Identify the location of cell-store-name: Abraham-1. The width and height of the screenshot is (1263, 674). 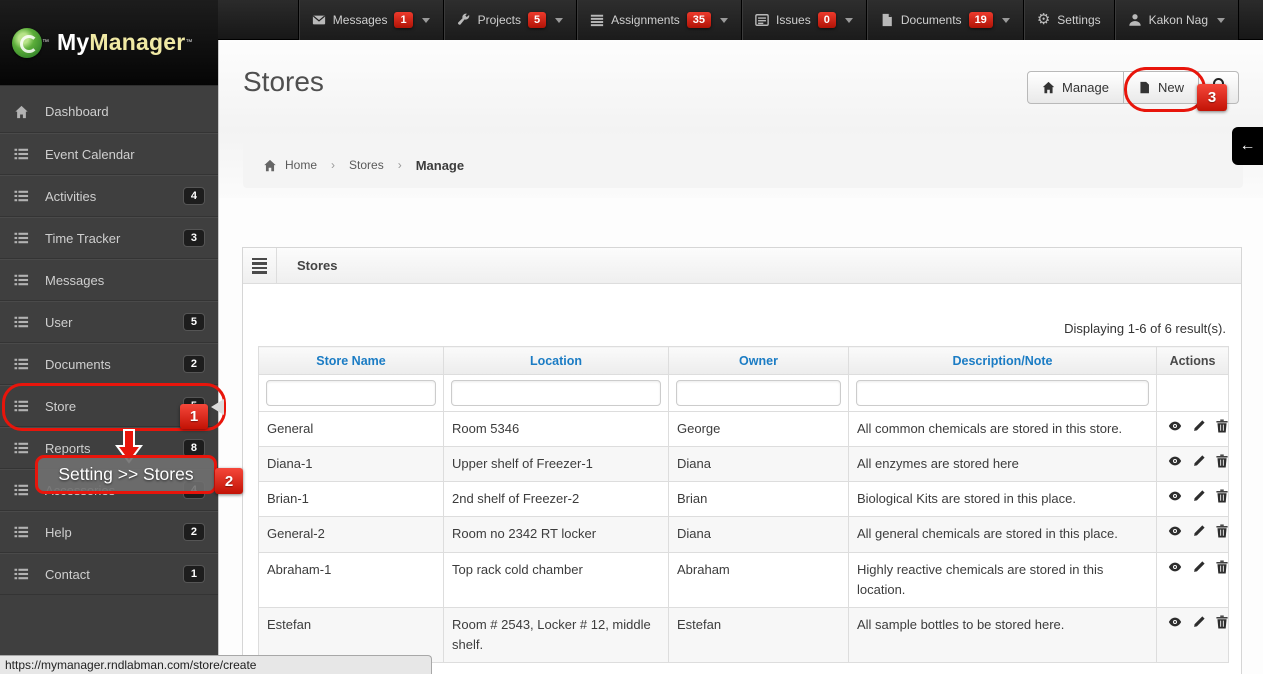
(351, 579).